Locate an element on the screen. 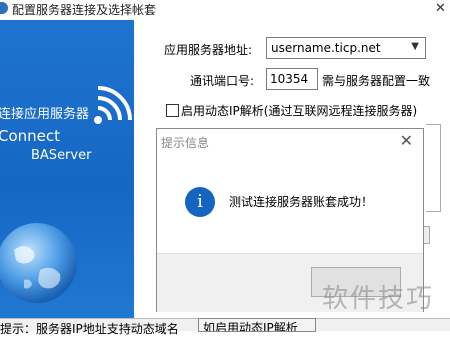  port-note: 需与服务器配置一致 is located at coordinates (376, 81).